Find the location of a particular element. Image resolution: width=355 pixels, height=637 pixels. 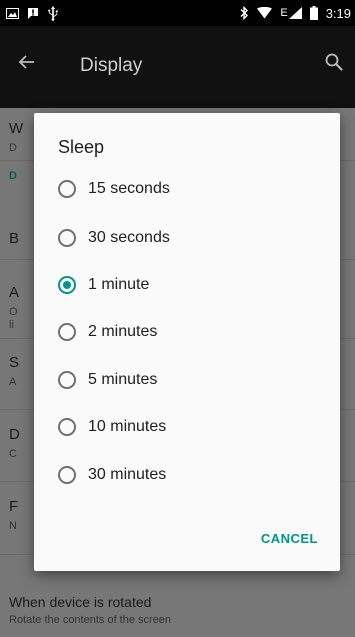

pref-title: S is located at coordinates (14, 362).